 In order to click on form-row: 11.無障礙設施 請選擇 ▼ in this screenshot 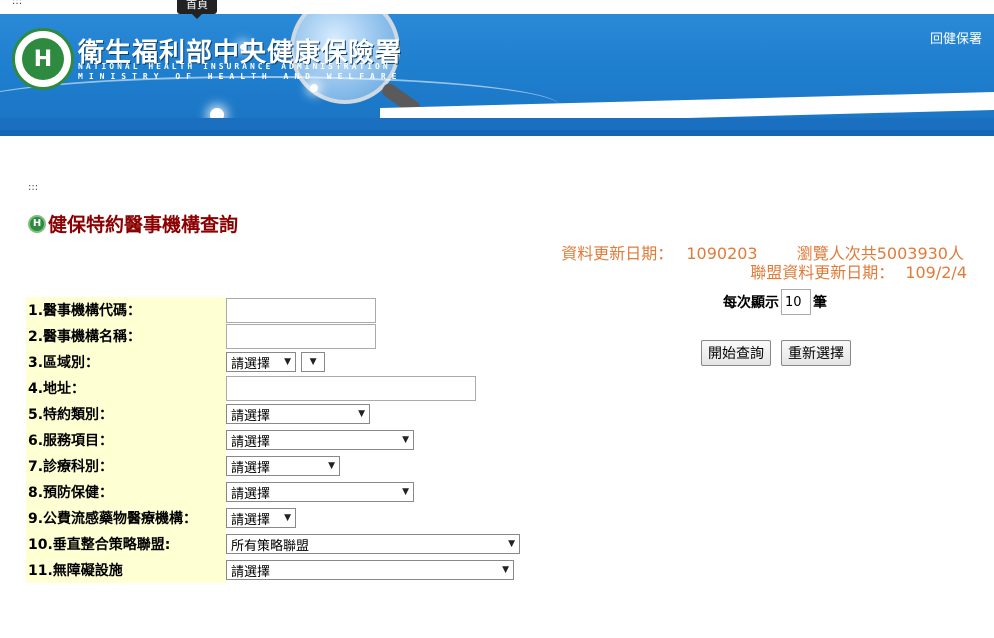, I will do `click(276, 570)`.